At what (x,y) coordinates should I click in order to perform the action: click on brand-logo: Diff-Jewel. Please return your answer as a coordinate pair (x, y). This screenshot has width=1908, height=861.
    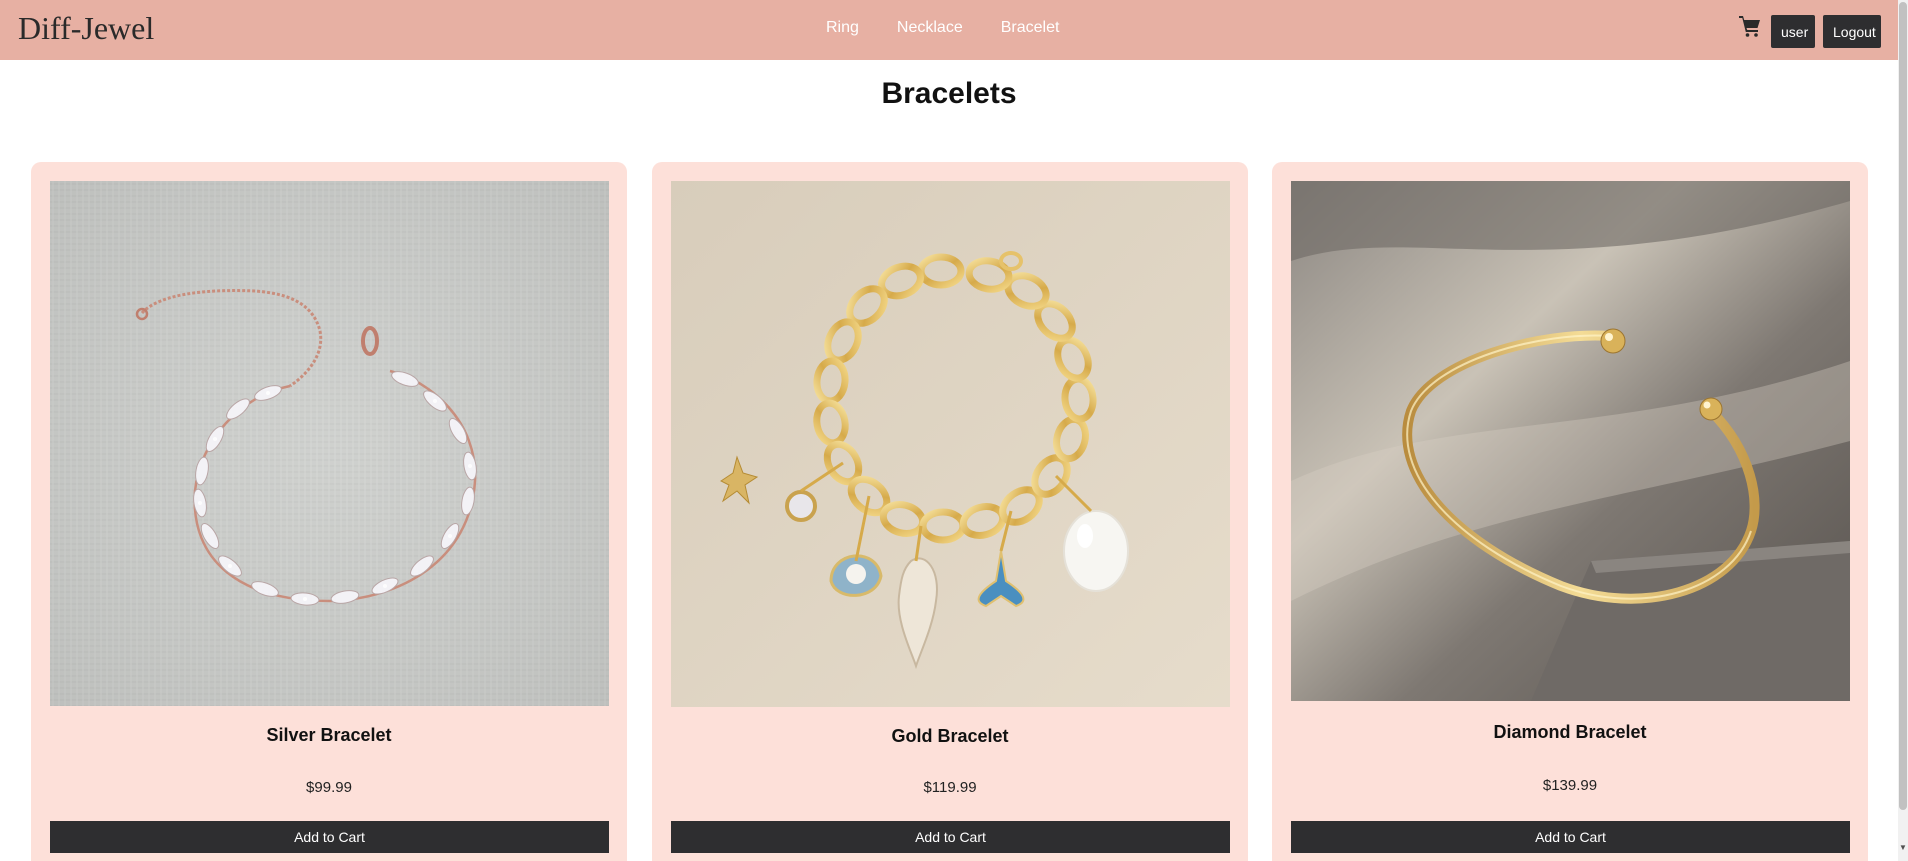
    Looking at the image, I should click on (86, 28).